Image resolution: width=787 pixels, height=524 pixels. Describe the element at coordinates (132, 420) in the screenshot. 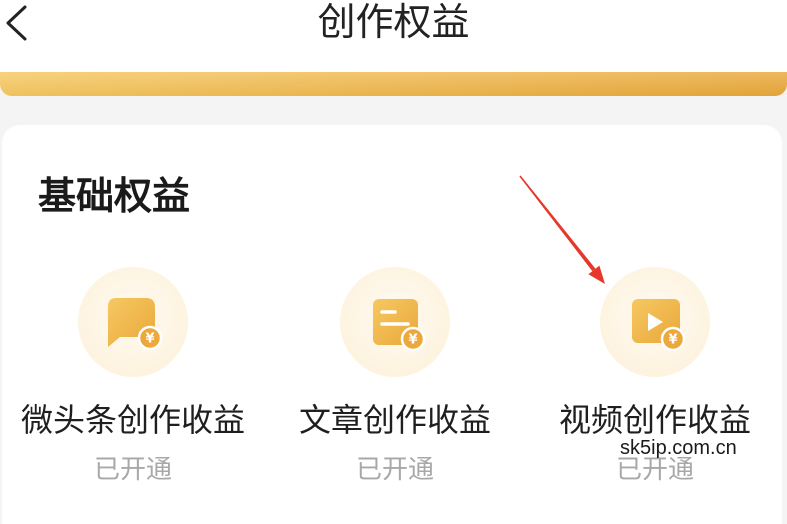

I see `benefit-label: 微头条创作收益` at that location.